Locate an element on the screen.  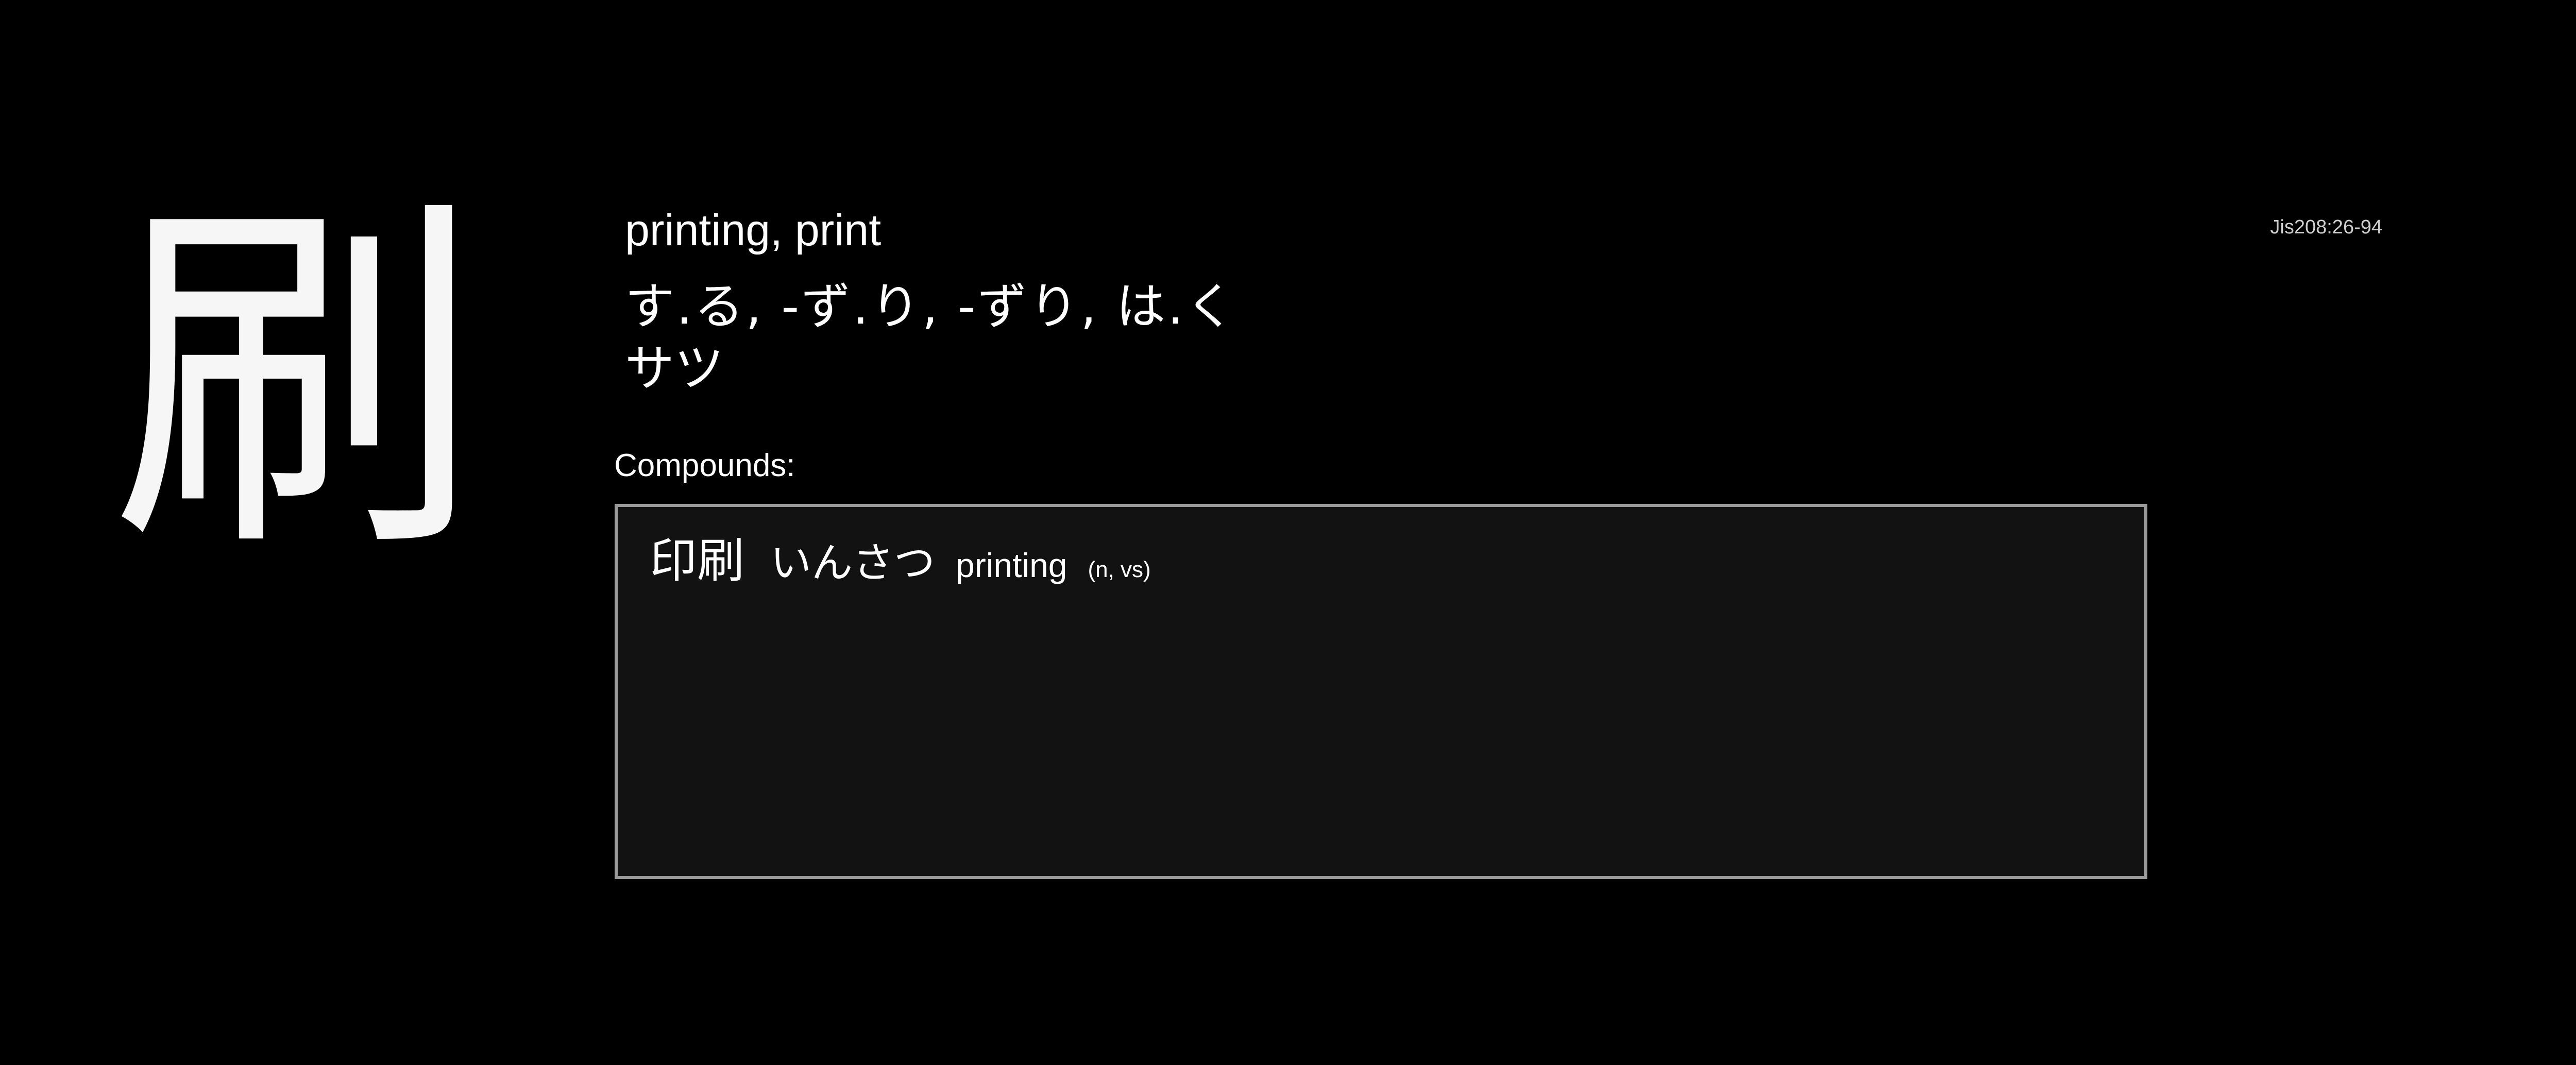
on-readings: サツ is located at coordinates (674, 368).